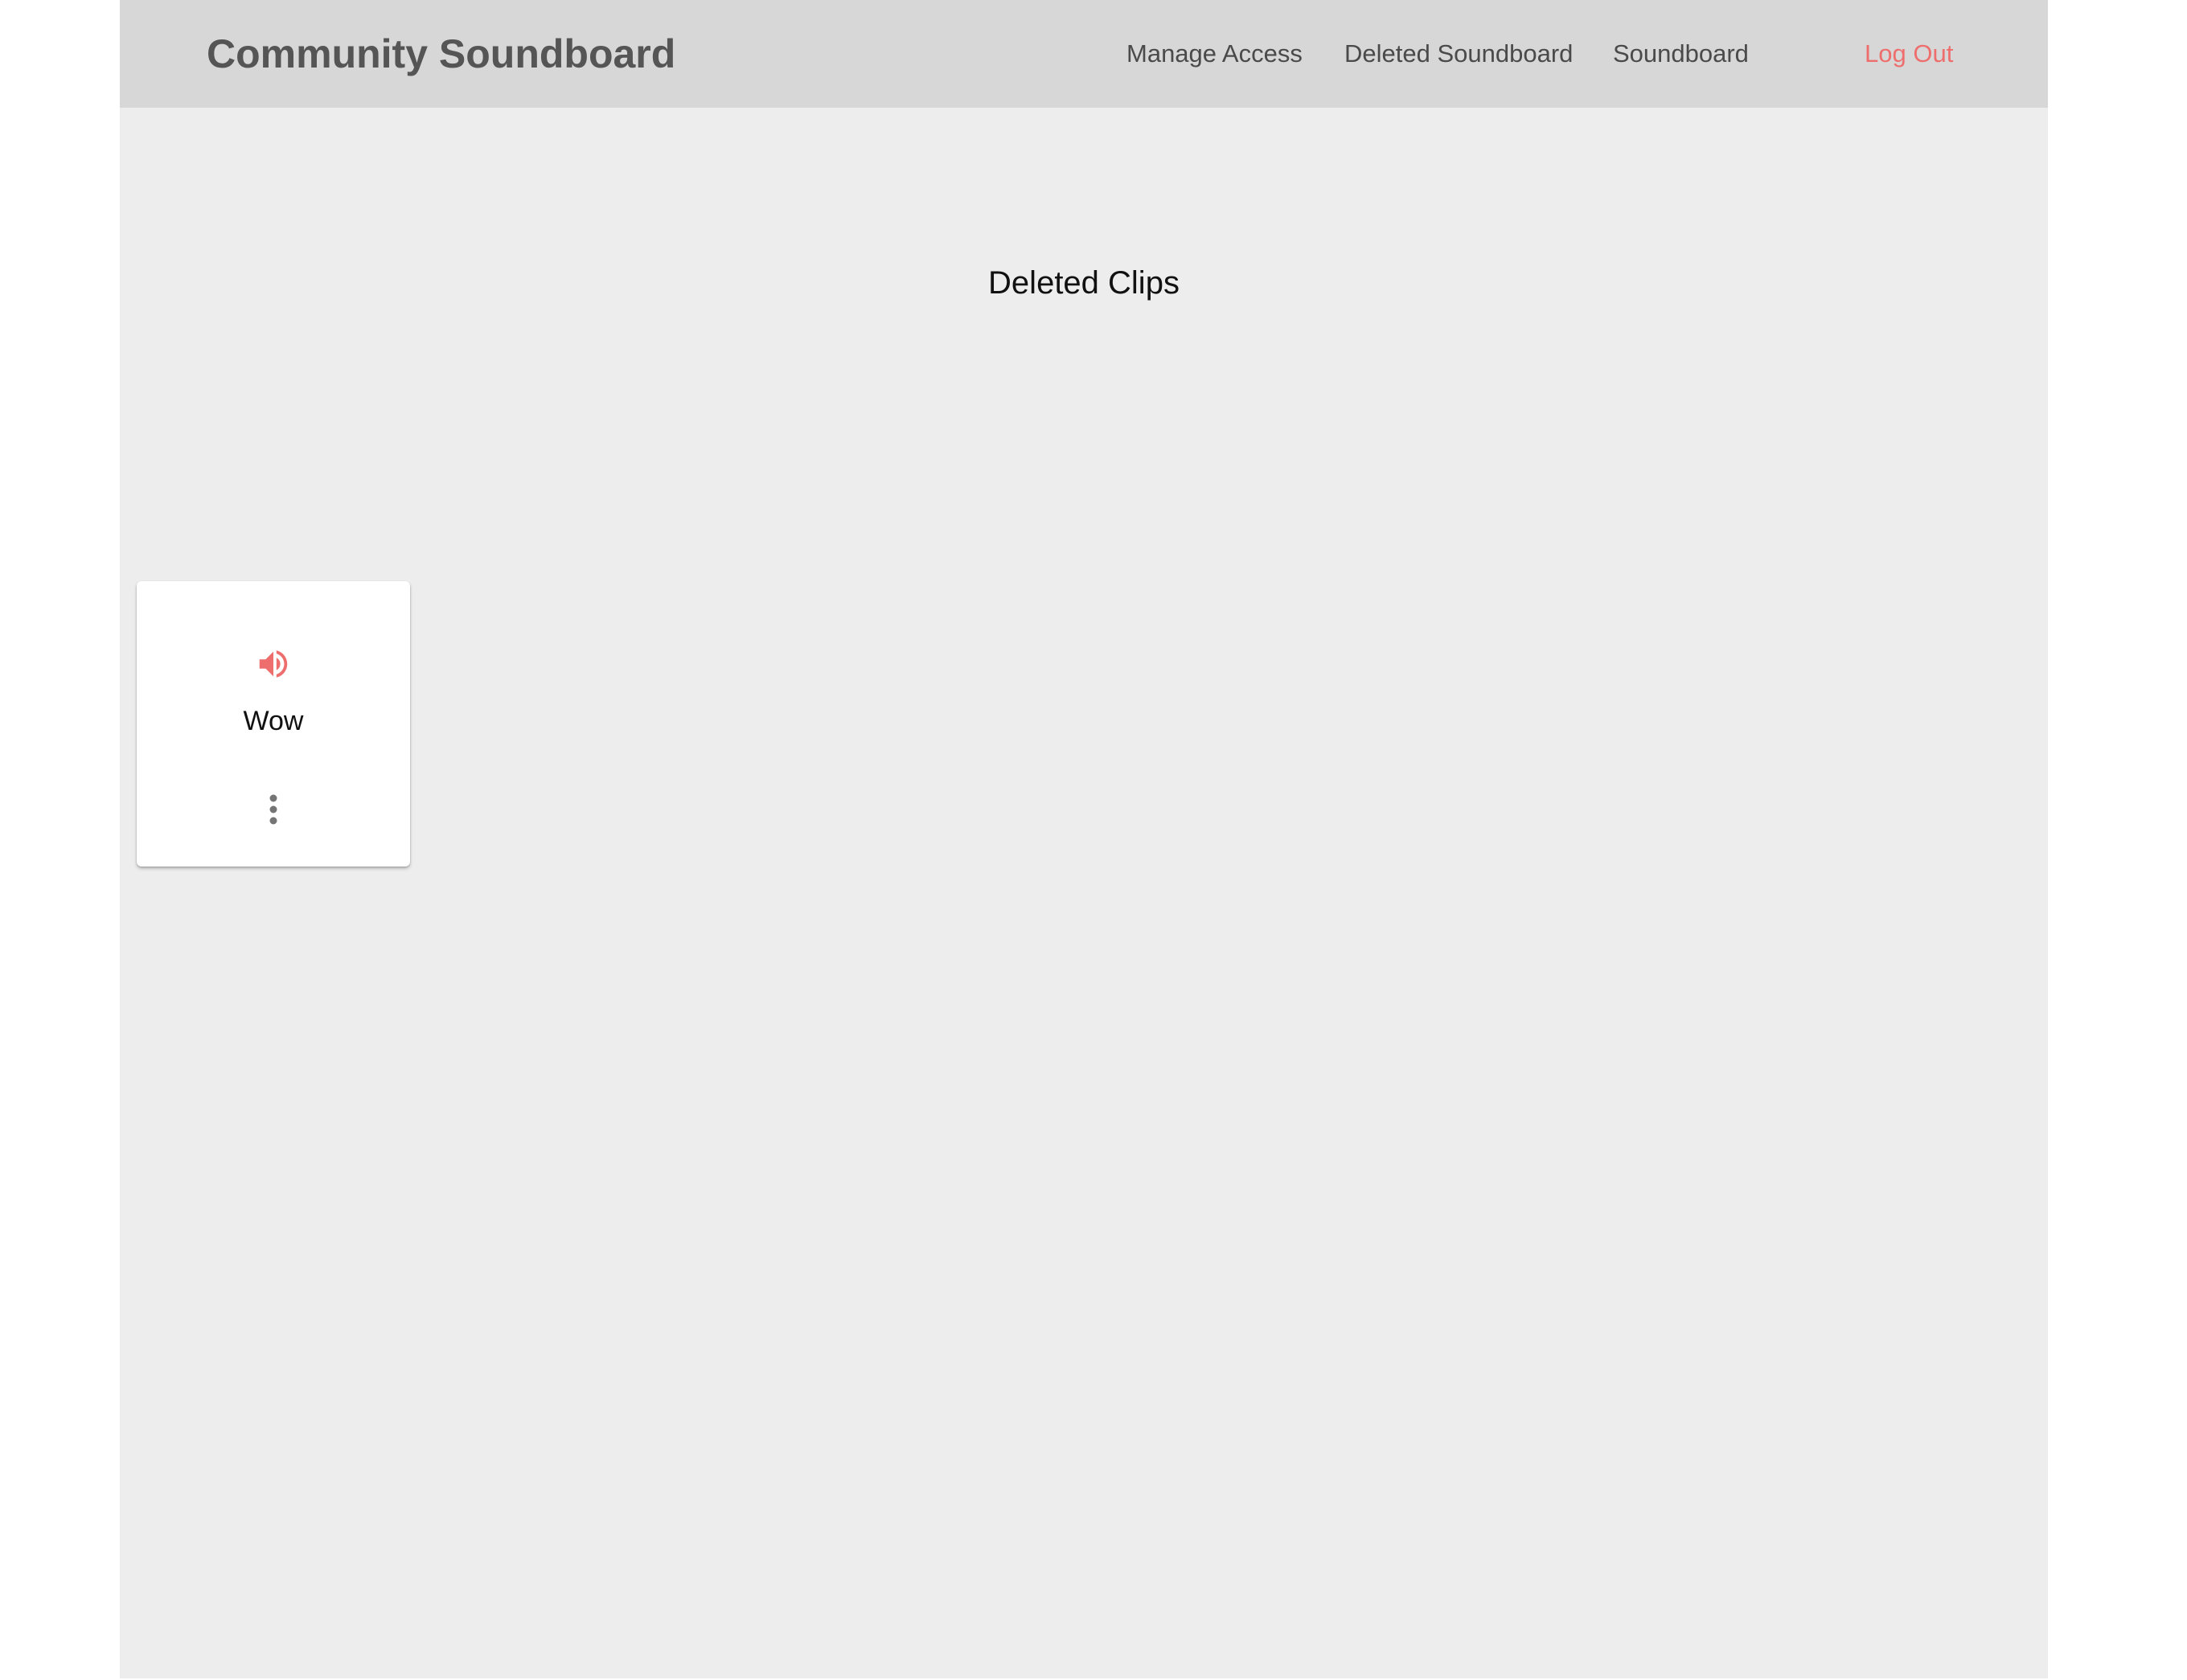 The height and width of the screenshot is (1680, 2187). Describe the element at coordinates (273, 721) in the screenshot. I see `clip-name: Wow` at that location.